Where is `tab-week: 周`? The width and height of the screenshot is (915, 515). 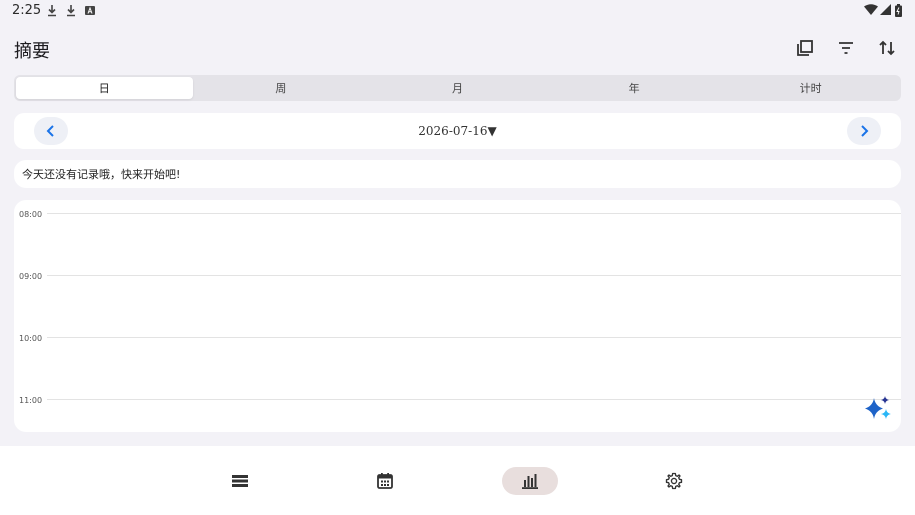 tab-week: 周 is located at coordinates (281, 88).